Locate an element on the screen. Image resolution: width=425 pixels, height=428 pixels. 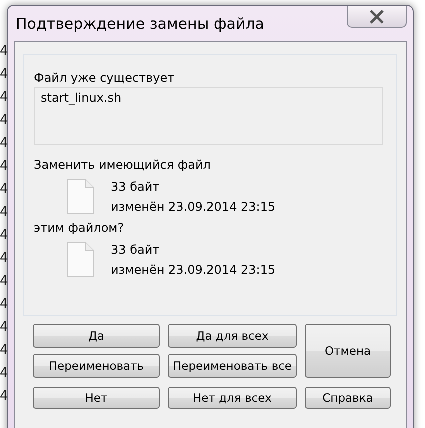
dialog-button: Отмена is located at coordinates (348, 351).